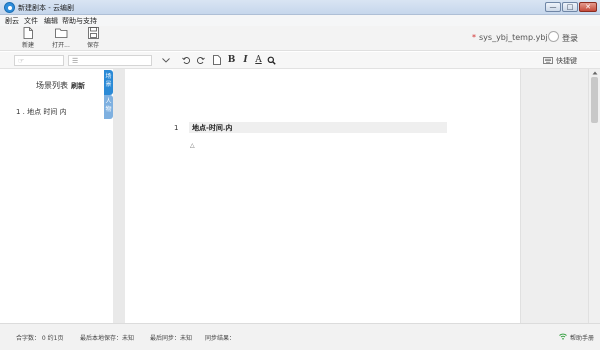 Image resolution: width=600 pixels, height=350 pixels. What do you see at coordinates (93, 33) in the screenshot?
I see `save-icon` at bounding box center [93, 33].